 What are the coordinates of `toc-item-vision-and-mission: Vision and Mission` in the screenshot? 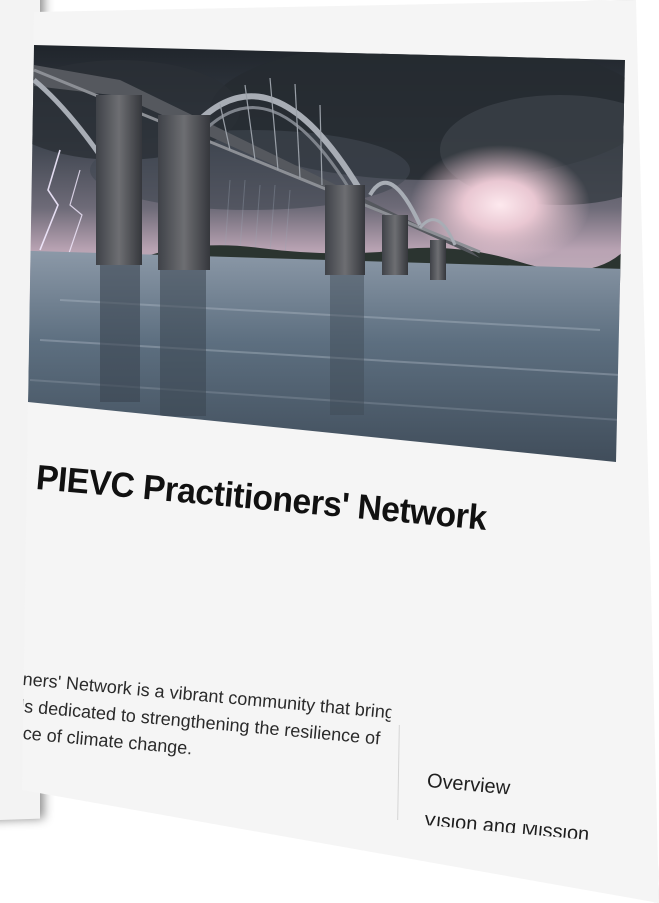 It's located at (506, 827).